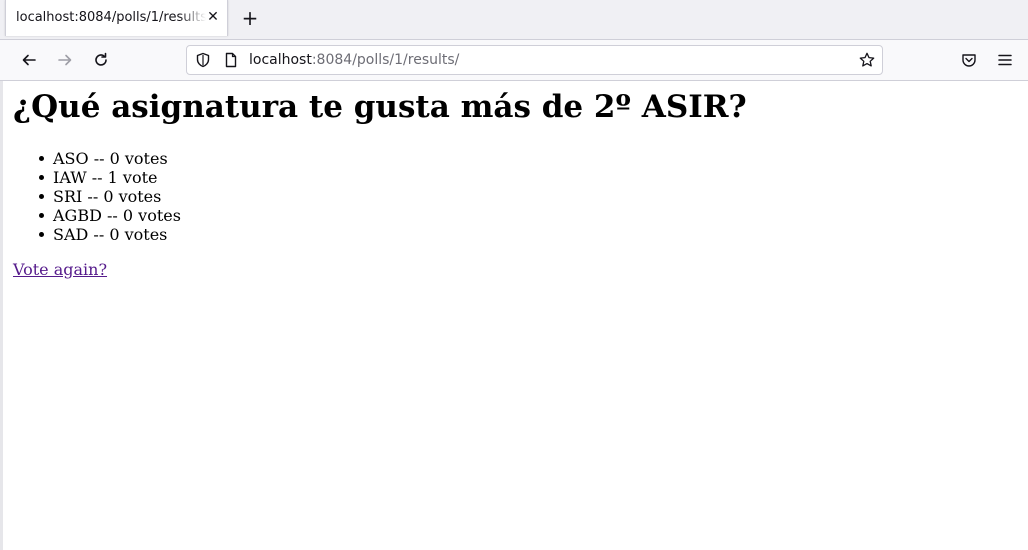  Describe the element at coordinates (213, 17) in the screenshot. I see `close-tab-icon: ✕` at that location.